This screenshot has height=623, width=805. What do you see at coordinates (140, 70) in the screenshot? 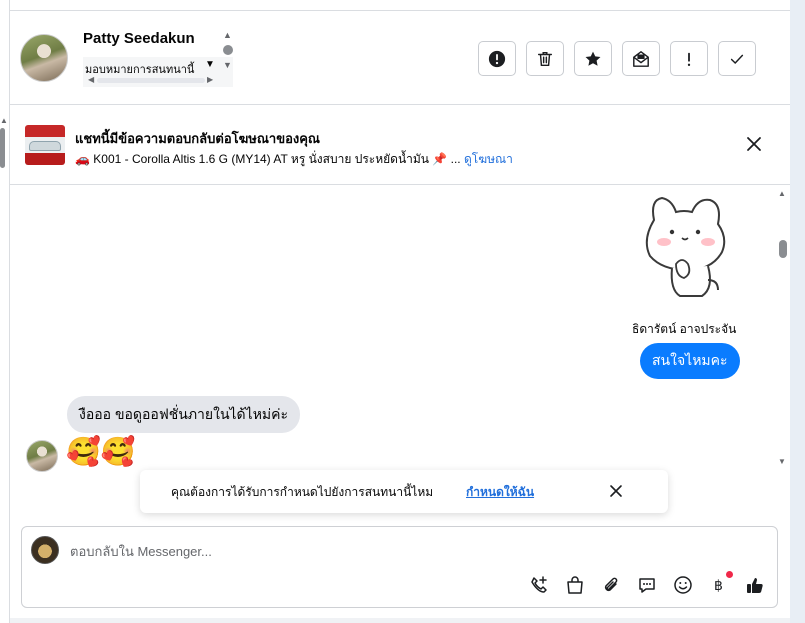
I see `assign-label: มอบหมายการสนทนานี้` at bounding box center [140, 70].